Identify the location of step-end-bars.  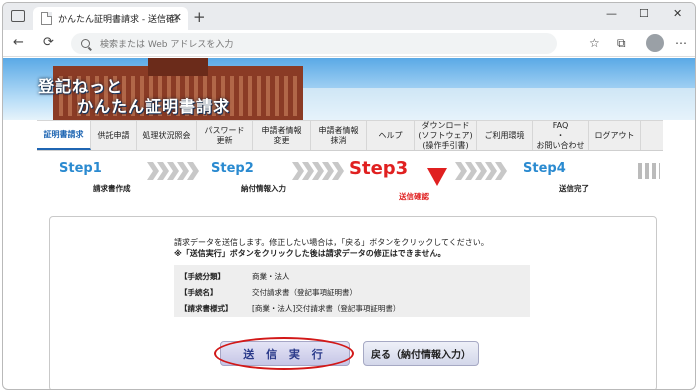
(649, 171).